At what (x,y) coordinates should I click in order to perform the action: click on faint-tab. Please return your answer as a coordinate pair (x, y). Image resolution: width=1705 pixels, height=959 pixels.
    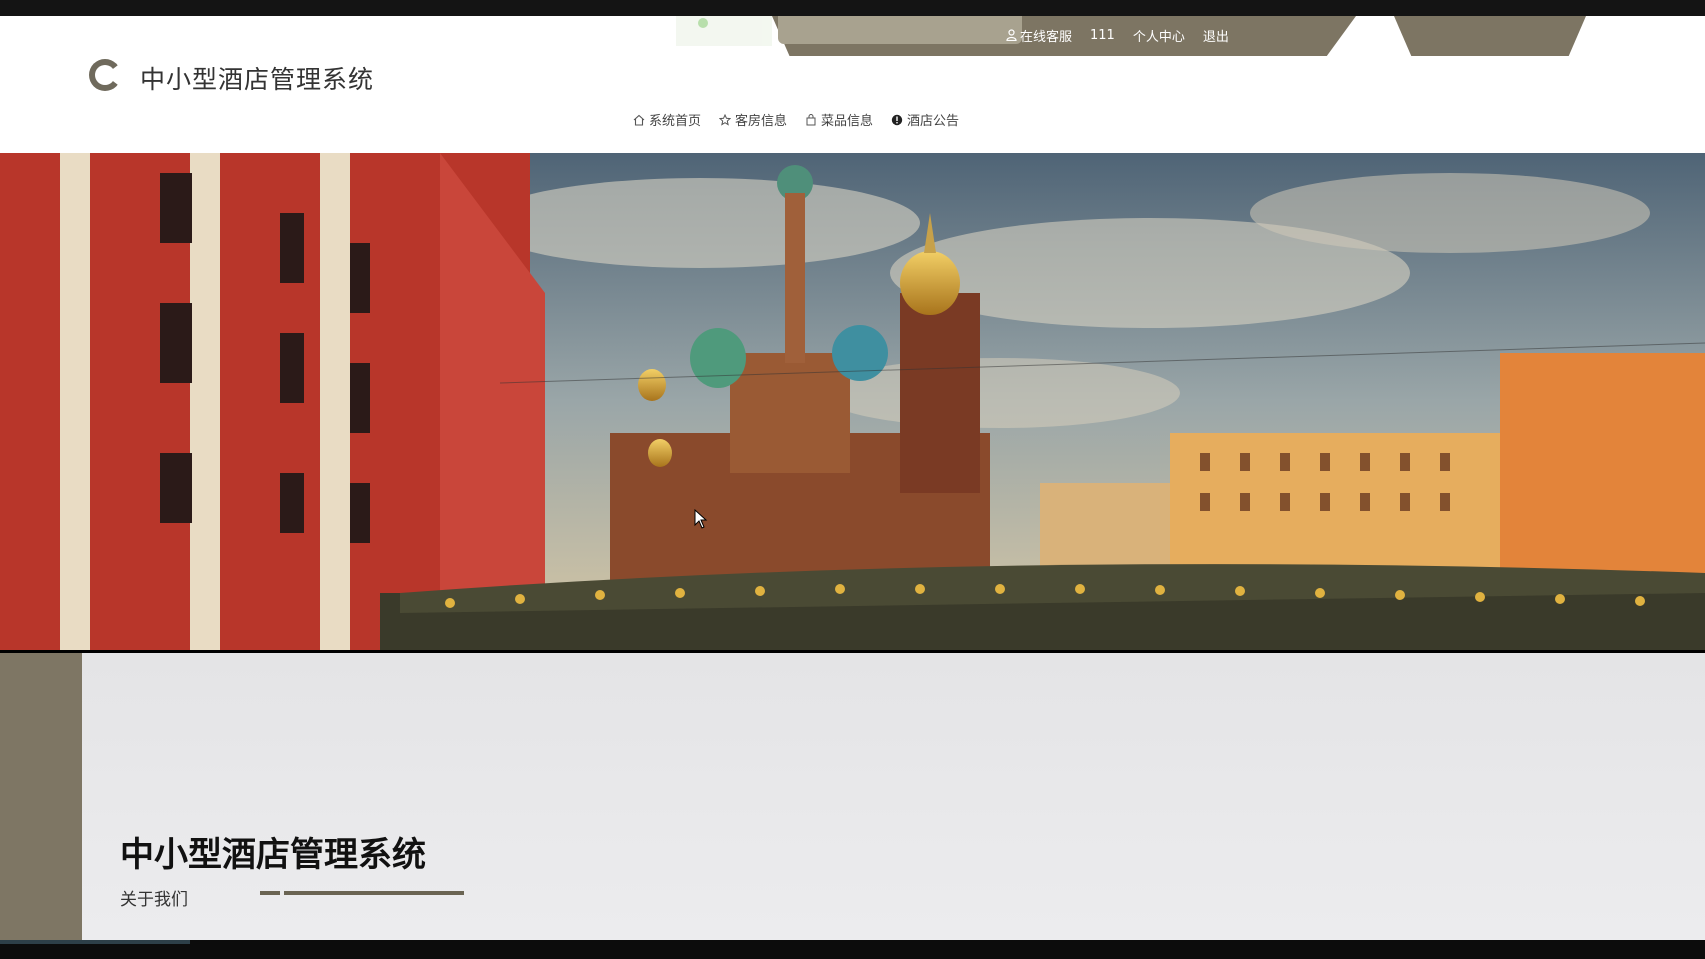
    Looking at the image, I should click on (724, 31).